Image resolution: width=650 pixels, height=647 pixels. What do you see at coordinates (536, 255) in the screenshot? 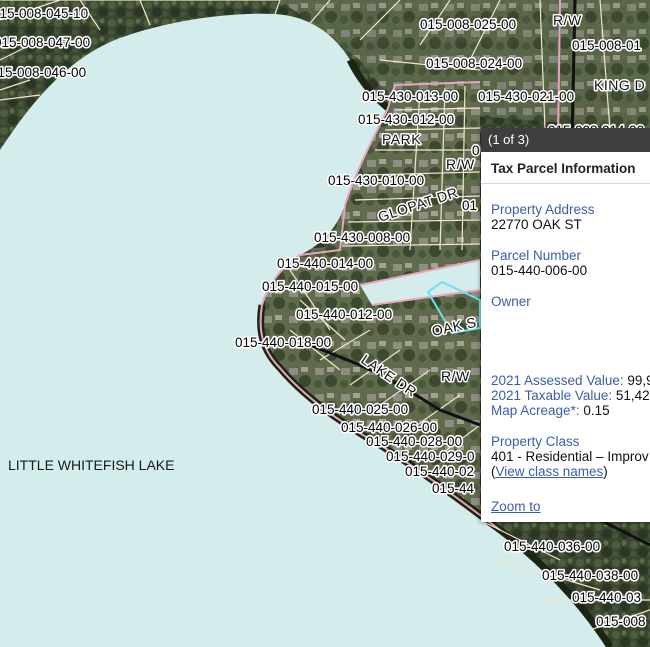
I see `parcel-number-label: Parcel Number` at bounding box center [536, 255].